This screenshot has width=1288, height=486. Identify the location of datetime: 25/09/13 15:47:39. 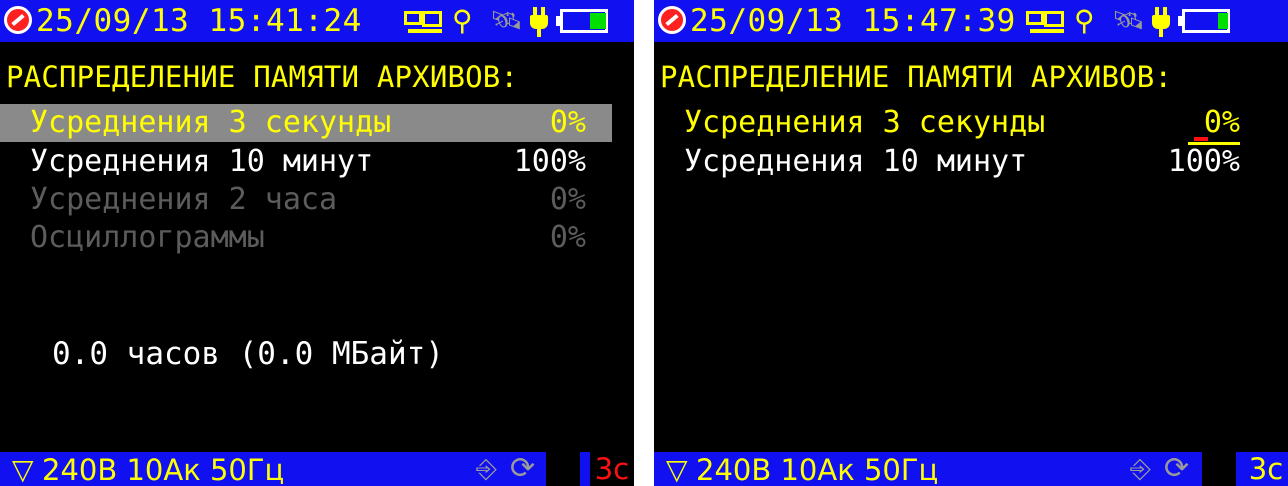
(853, 21).